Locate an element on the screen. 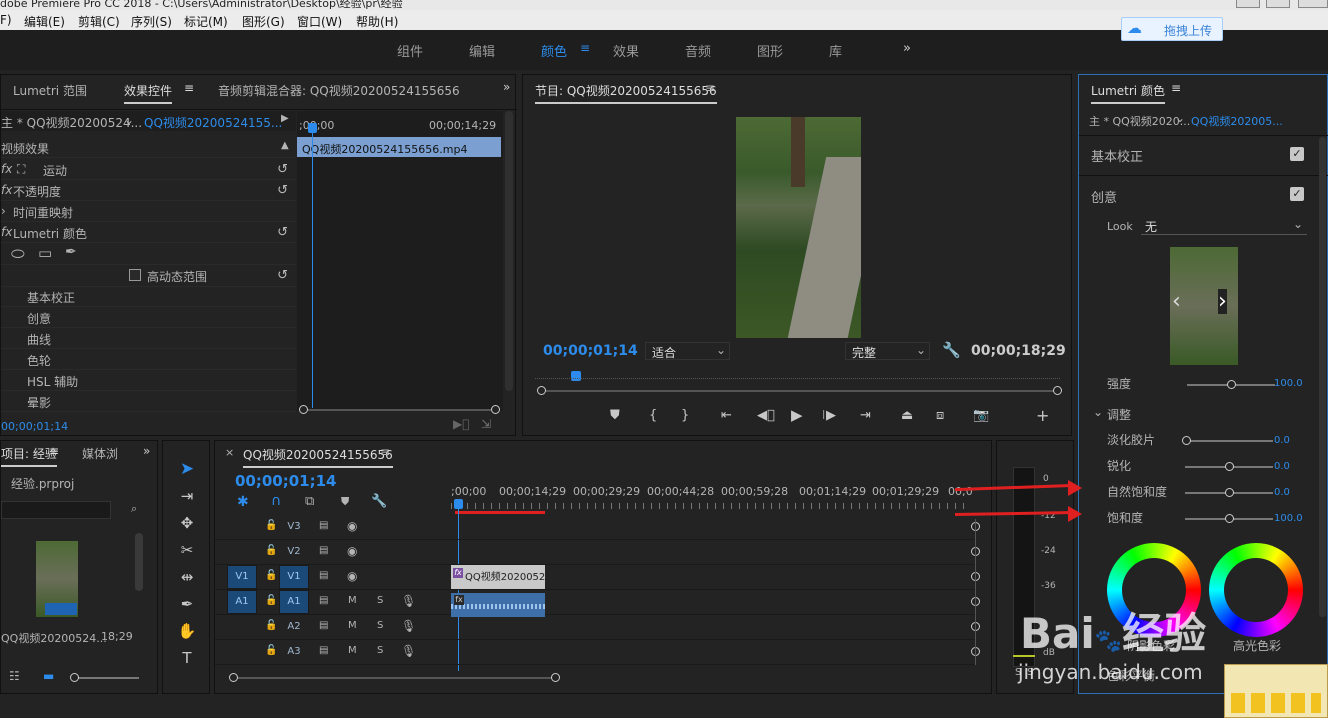  hdr-checkbox is located at coordinates (135, 275).